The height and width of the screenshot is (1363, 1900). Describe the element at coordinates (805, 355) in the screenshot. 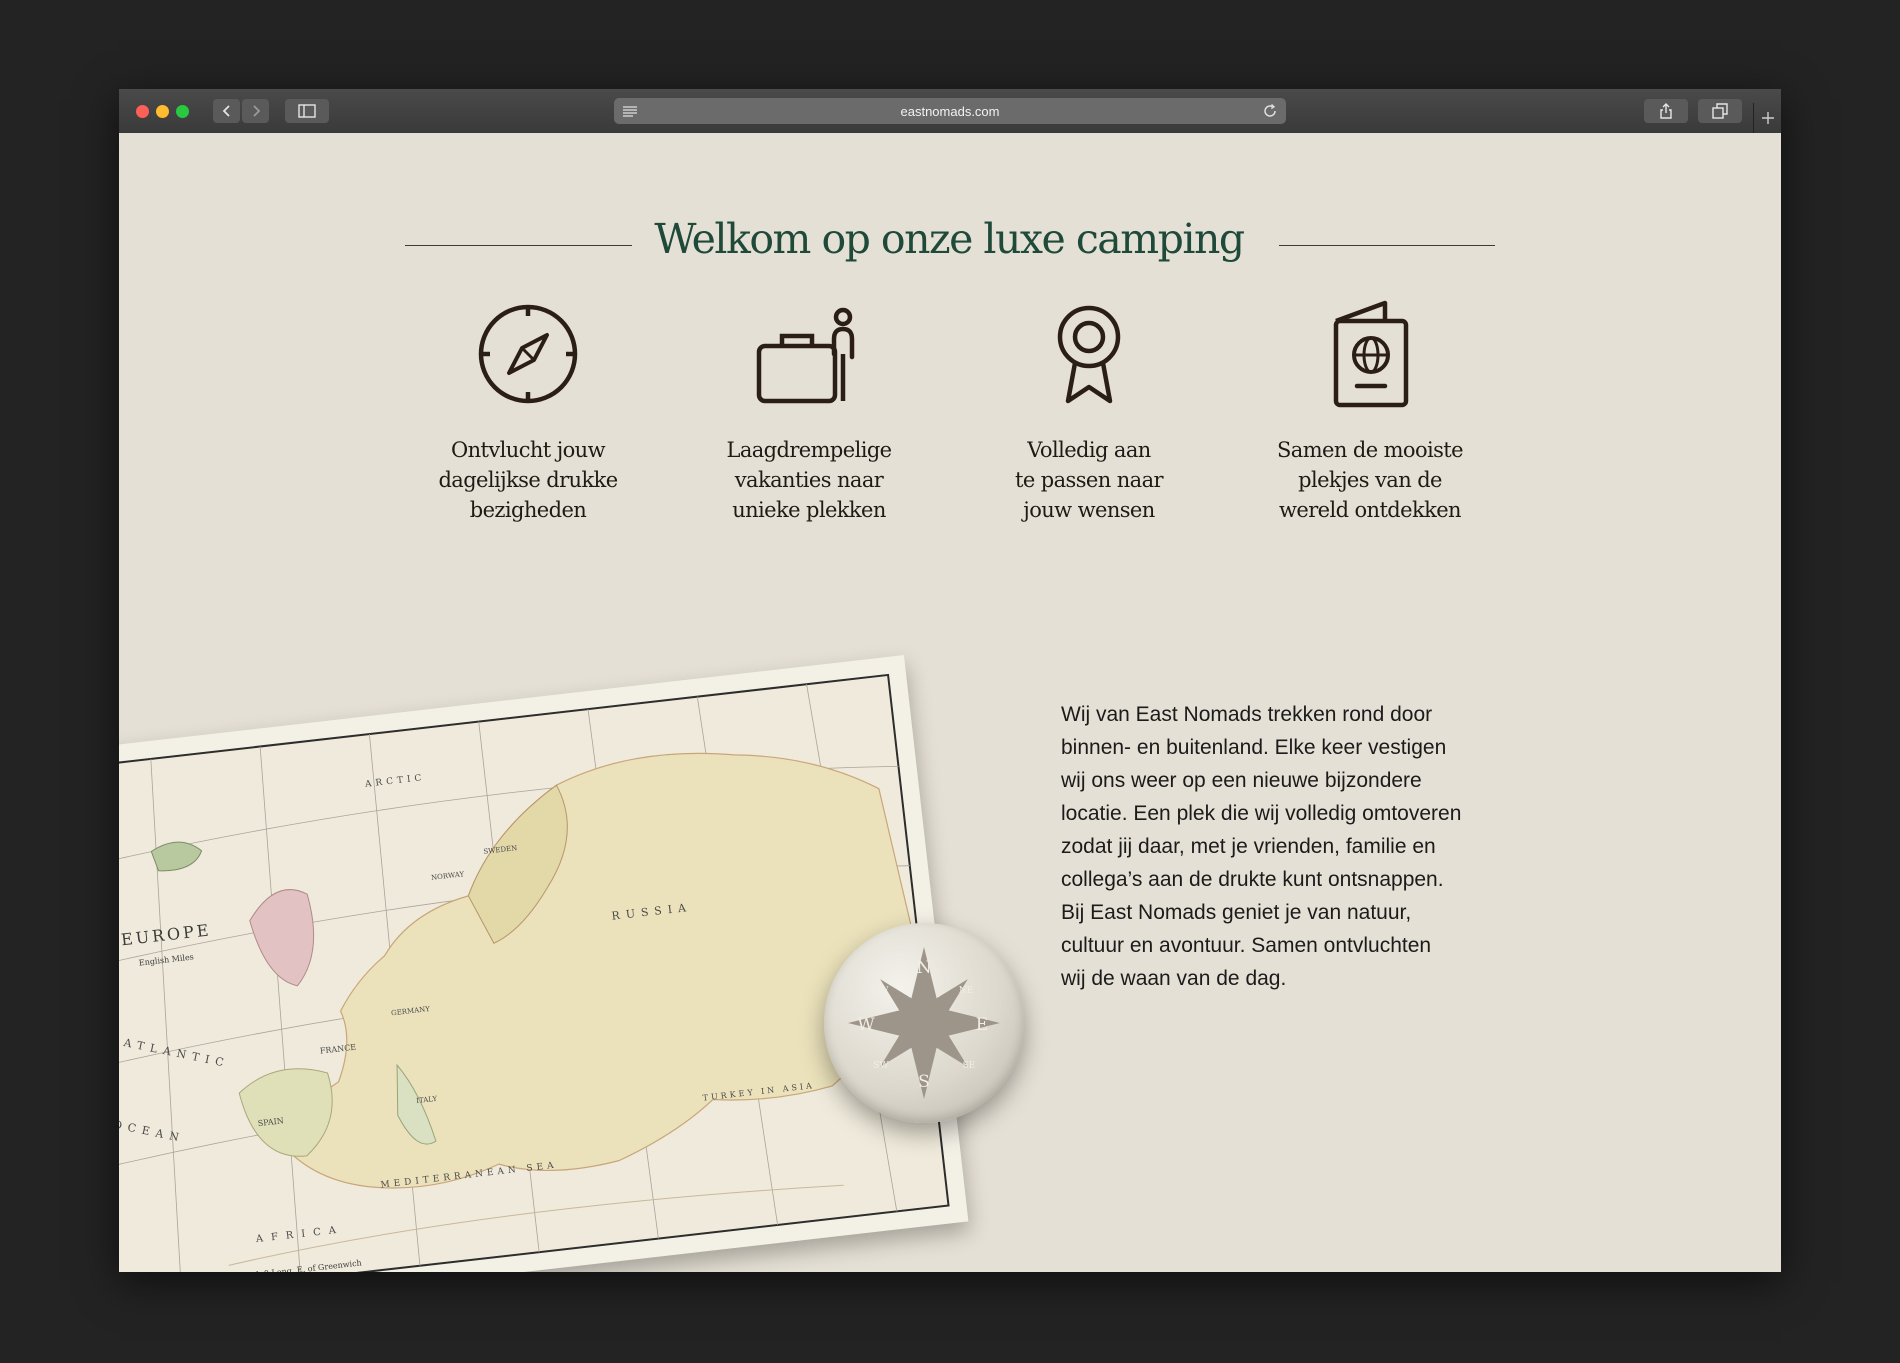

I see `suitcase-traveler-icon` at that location.